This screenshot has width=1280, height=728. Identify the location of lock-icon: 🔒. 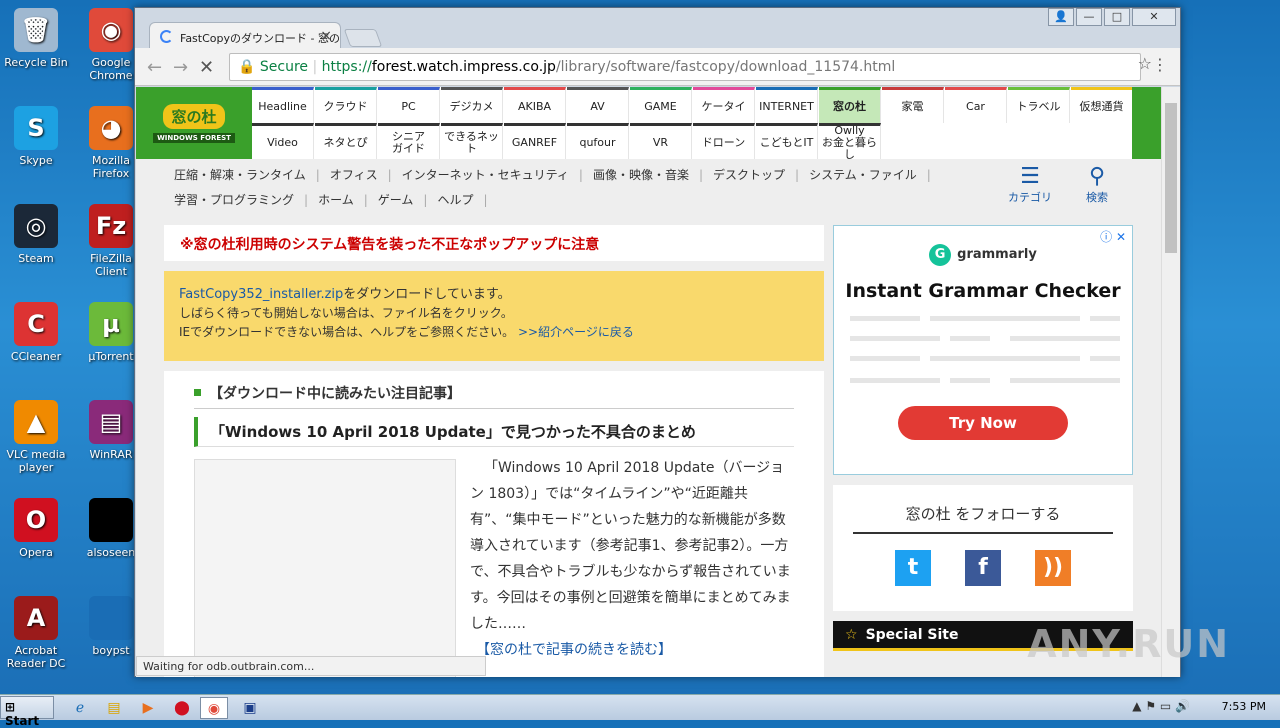
(249, 67).